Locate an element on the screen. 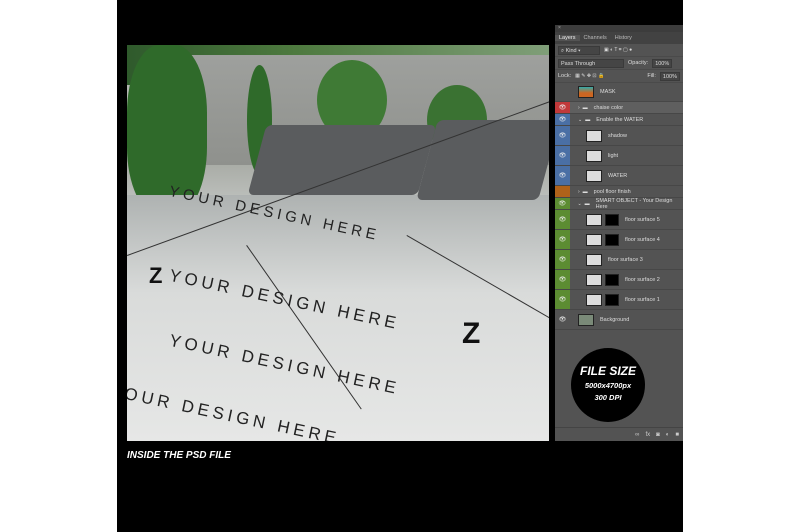  badge-size: 5000x4700px is located at coordinates (608, 385).